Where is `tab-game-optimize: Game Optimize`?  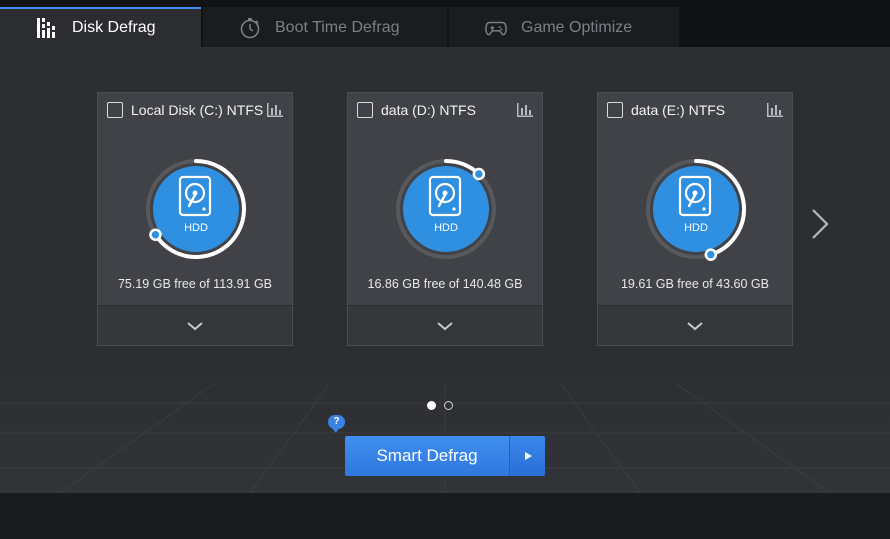
tab-game-optimize: Game Optimize is located at coordinates (564, 27).